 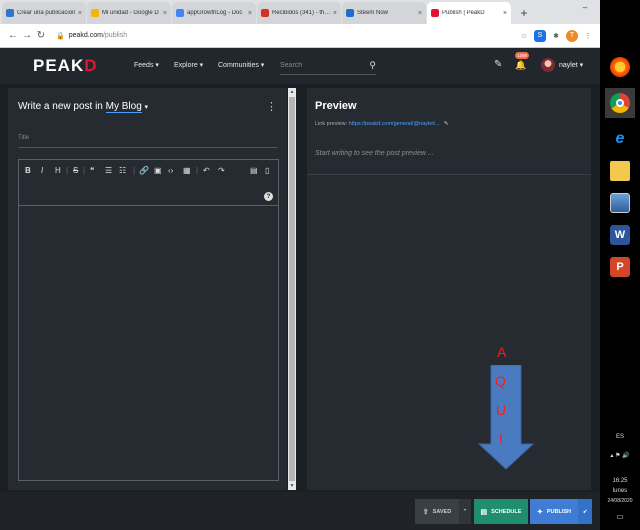 I want to click on edit-permlink-icon: ✎, so click(x=446, y=124).